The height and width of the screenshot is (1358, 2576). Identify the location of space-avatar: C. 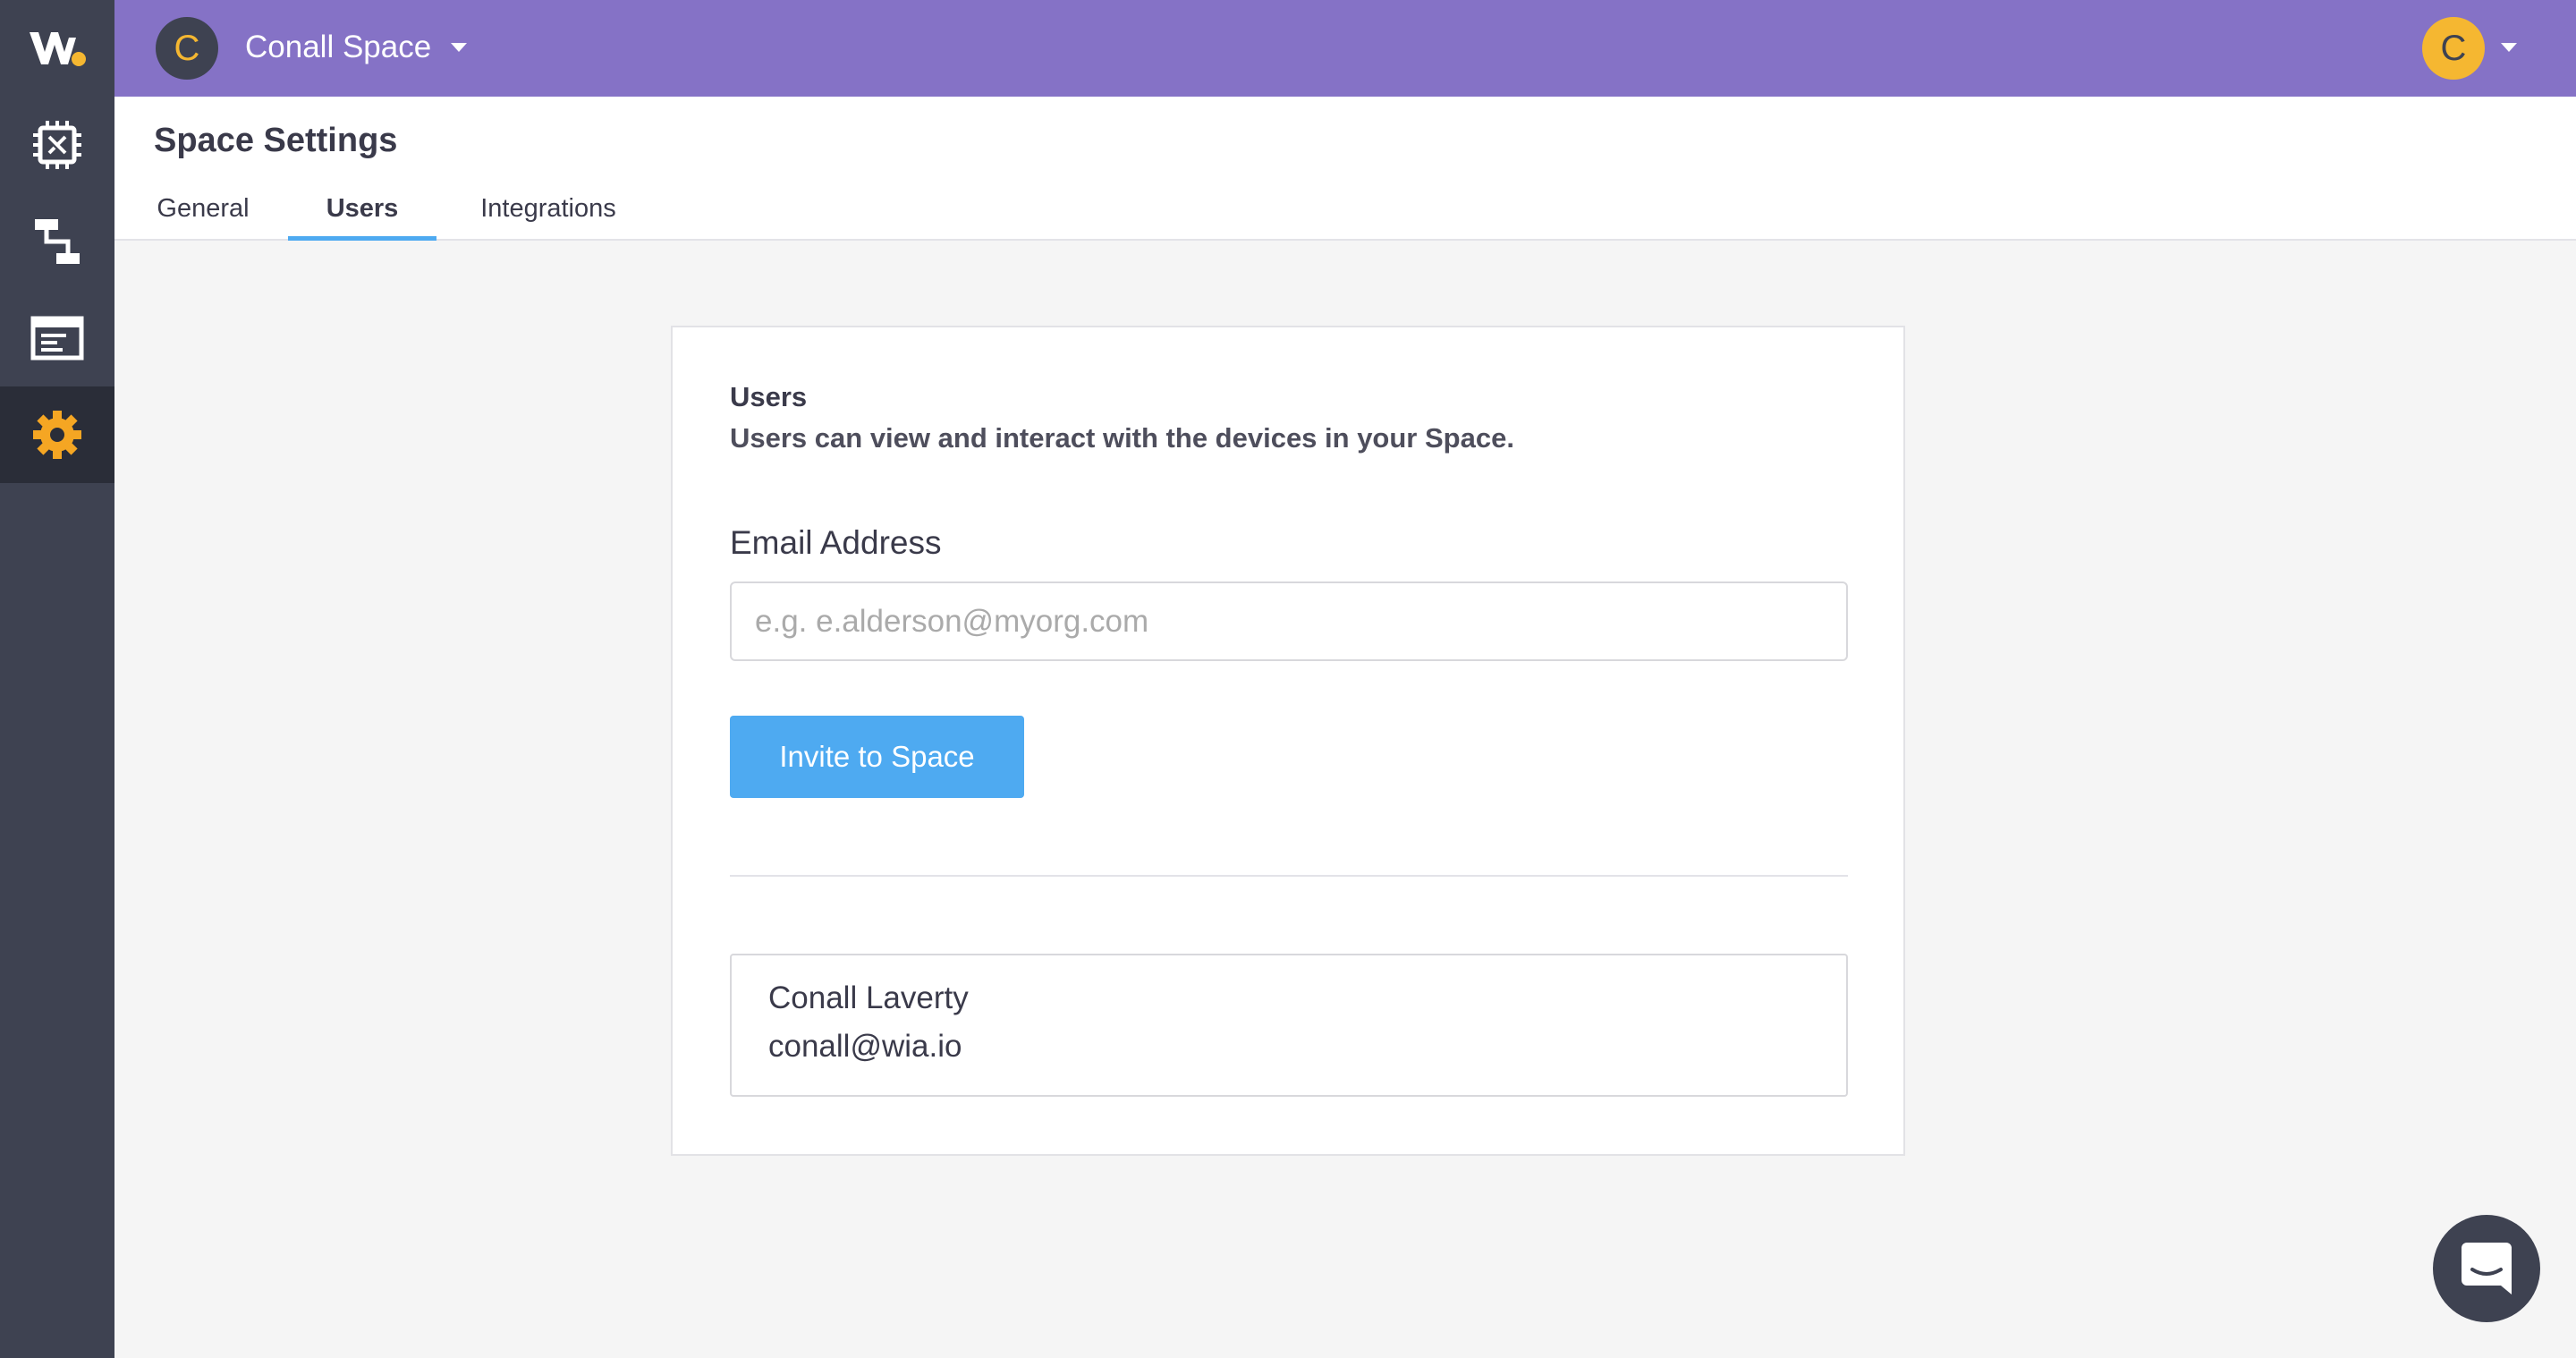
(187, 48).